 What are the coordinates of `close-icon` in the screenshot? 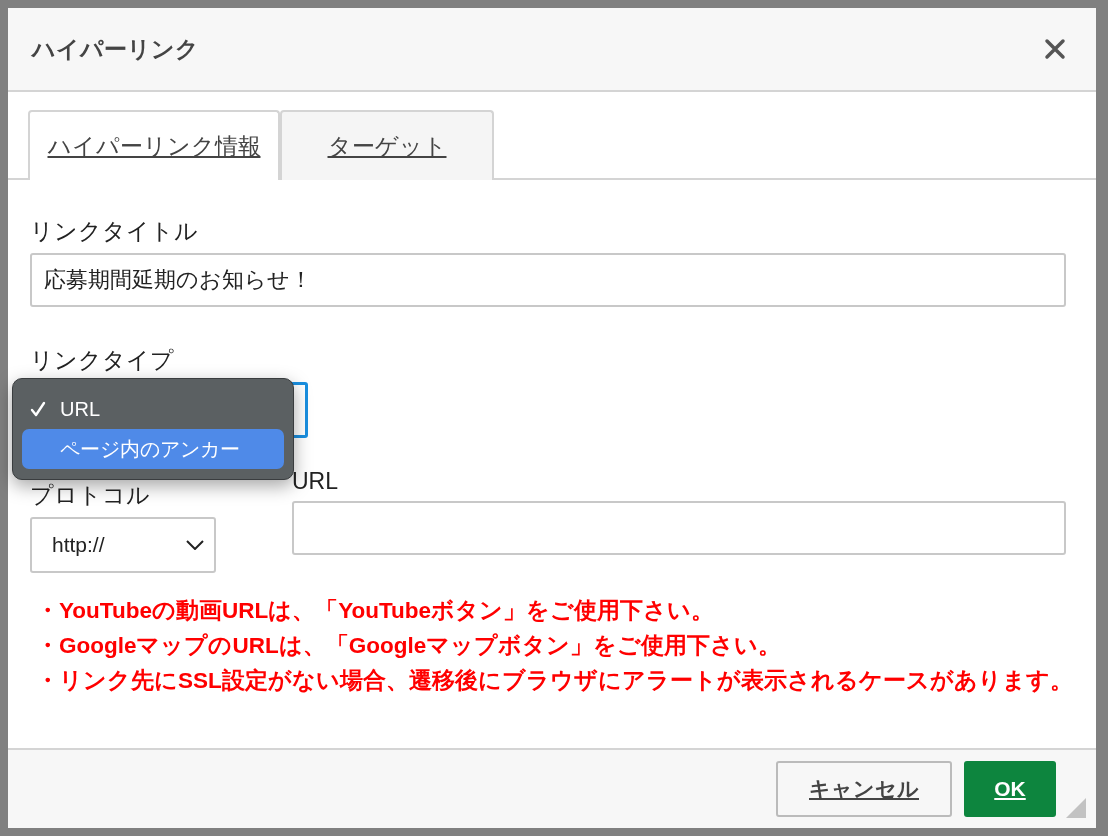 It's located at (1055, 49).